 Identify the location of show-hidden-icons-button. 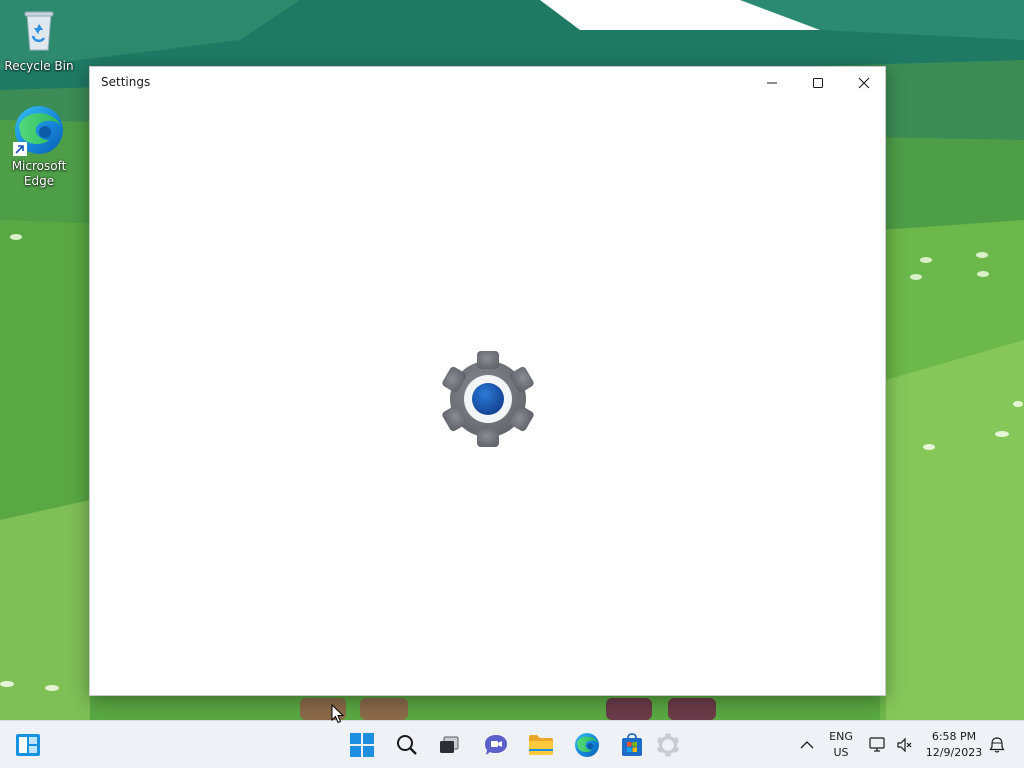
(807, 745).